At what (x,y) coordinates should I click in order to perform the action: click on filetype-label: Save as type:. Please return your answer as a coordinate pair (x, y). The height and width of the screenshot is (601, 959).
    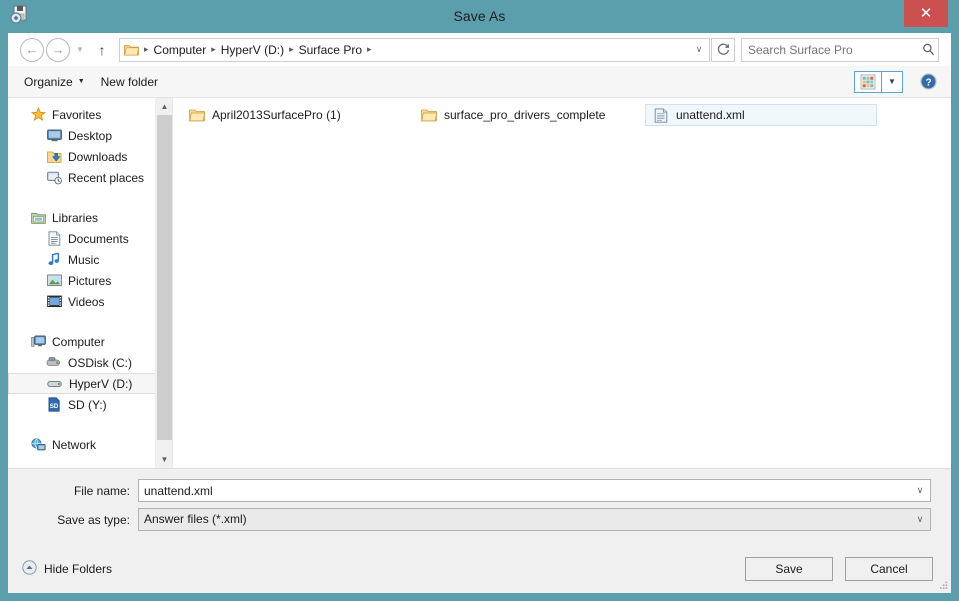
    Looking at the image, I should click on (93, 519).